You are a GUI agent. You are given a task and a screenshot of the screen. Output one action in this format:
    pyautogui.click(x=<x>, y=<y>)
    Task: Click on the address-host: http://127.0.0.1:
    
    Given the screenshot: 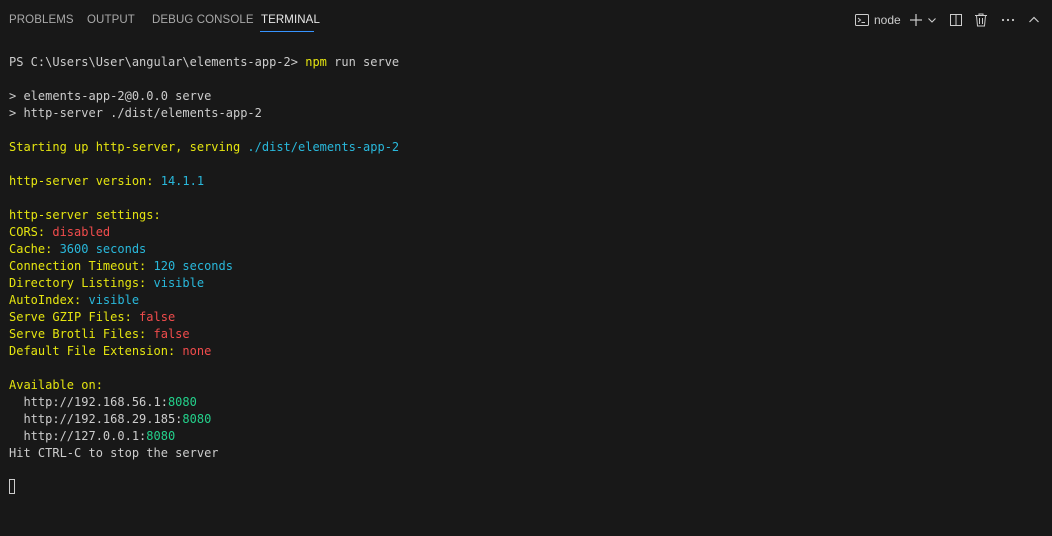 What is the action you would take?
    pyautogui.click(x=78, y=436)
    